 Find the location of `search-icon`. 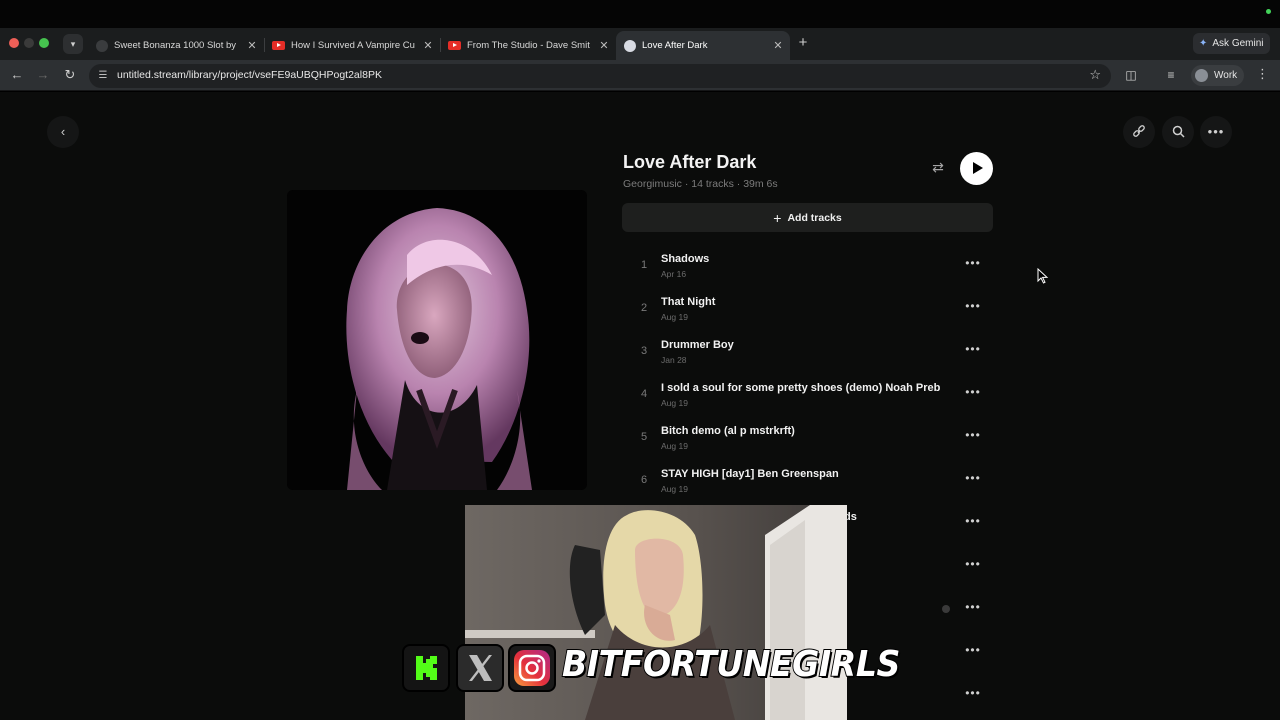

search-icon is located at coordinates (1178, 132).